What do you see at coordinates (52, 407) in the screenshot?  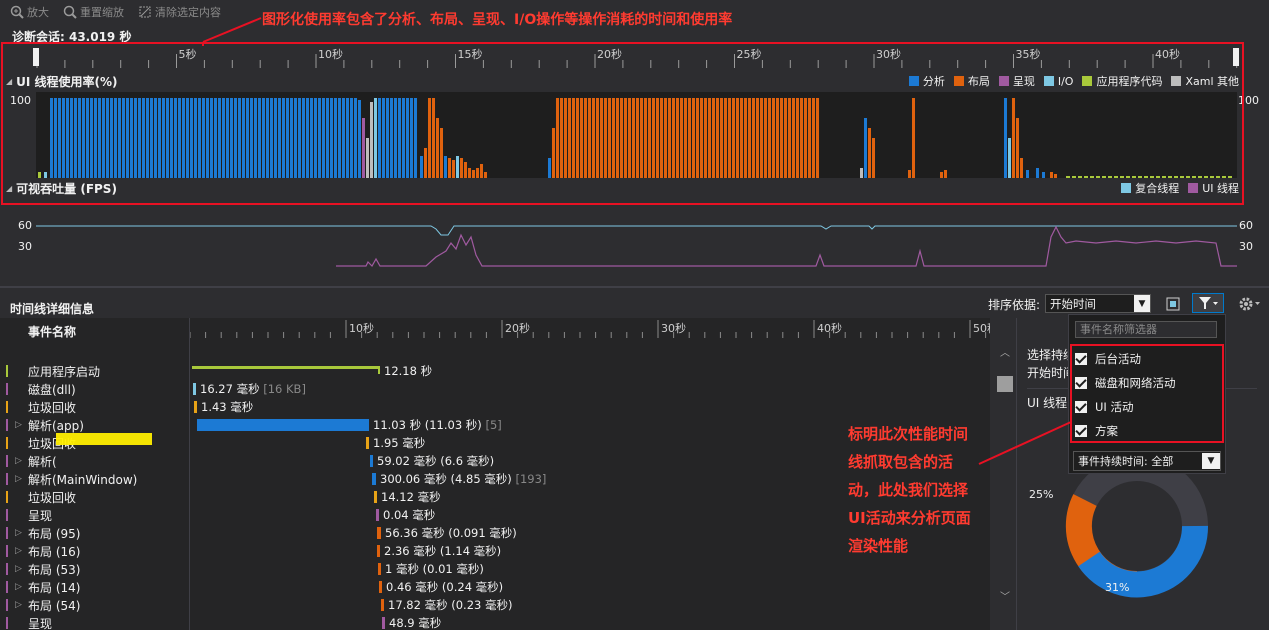 I see `event-name: 垃圾回收` at bounding box center [52, 407].